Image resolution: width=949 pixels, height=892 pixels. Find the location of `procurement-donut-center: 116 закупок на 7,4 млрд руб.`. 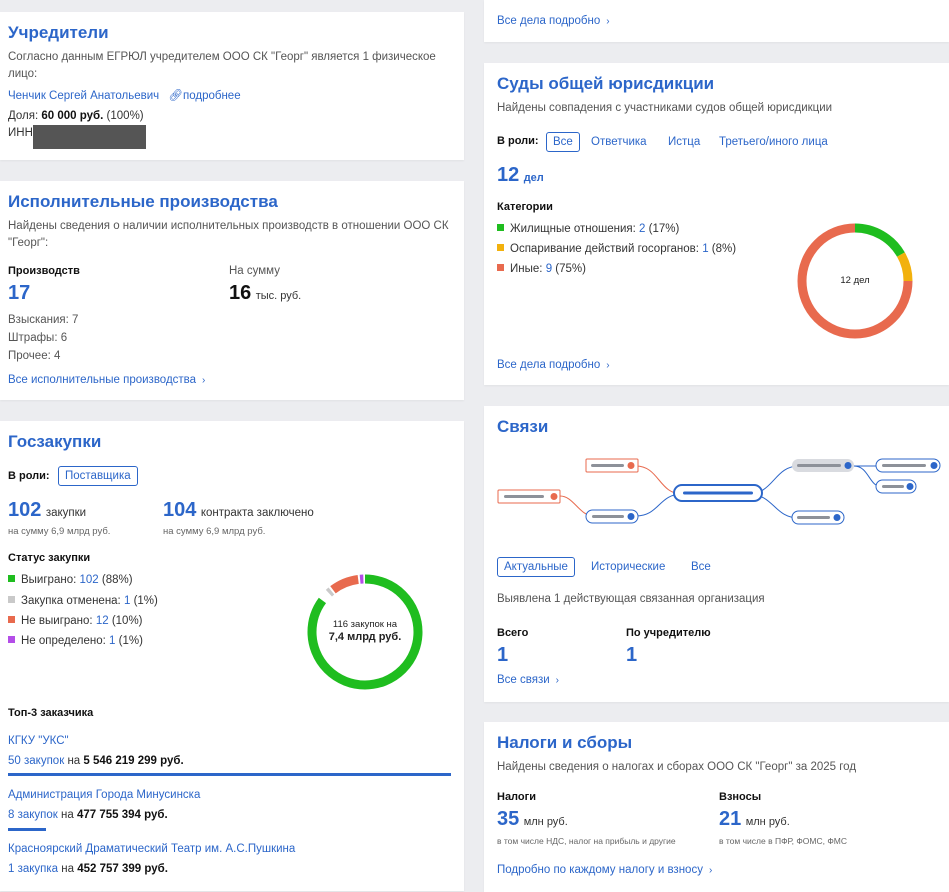

procurement-donut-center: 116 закупок на 7,4 млрд руб. is located at coordinates (365, 631).